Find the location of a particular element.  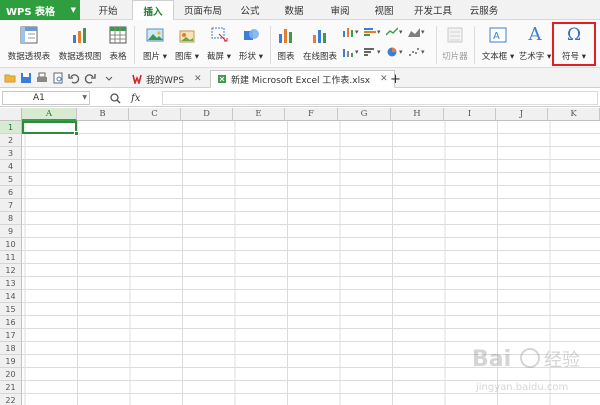

open-folder-icon is located at coordinates (10, 78).